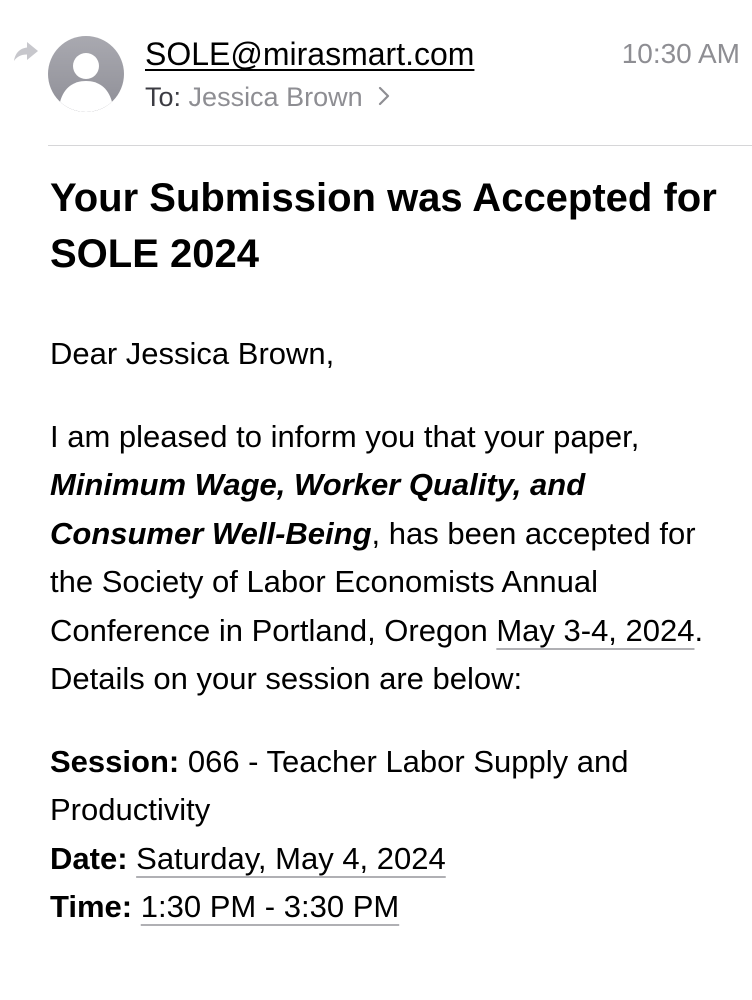  Describe the element at coordinates (270, 906) in the screenshot. I see `session-time-link: 1:30 PM - 3:30 PM` at that location.